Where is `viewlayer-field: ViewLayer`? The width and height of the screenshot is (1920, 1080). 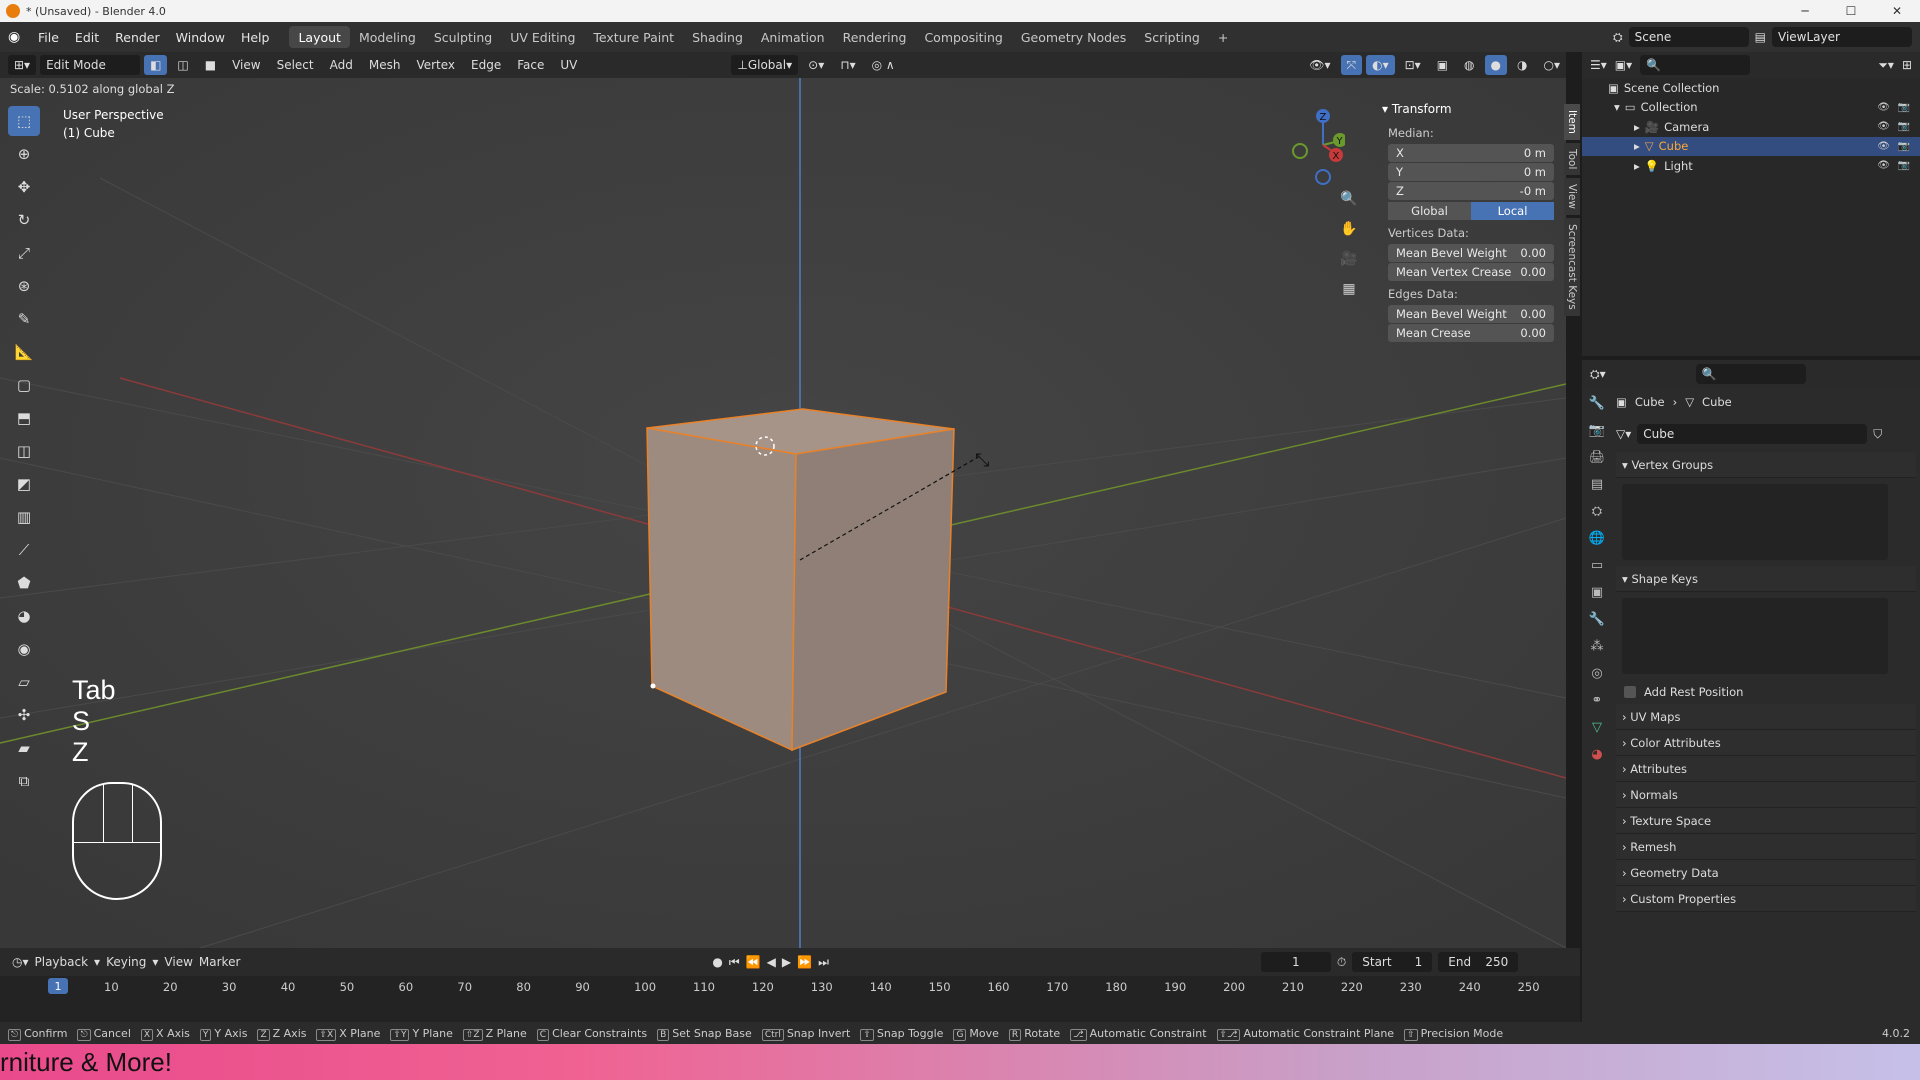
viewlayer-field: ViewLayer is located at coordinates (1842, 37).